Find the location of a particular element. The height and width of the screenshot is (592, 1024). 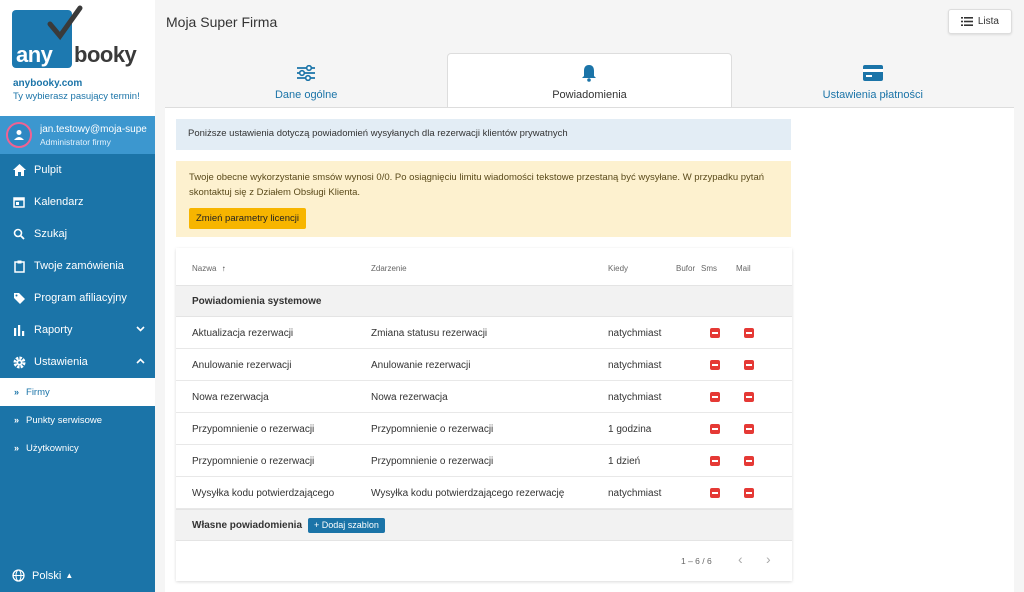

avatar is located at coordinates (19, 135).